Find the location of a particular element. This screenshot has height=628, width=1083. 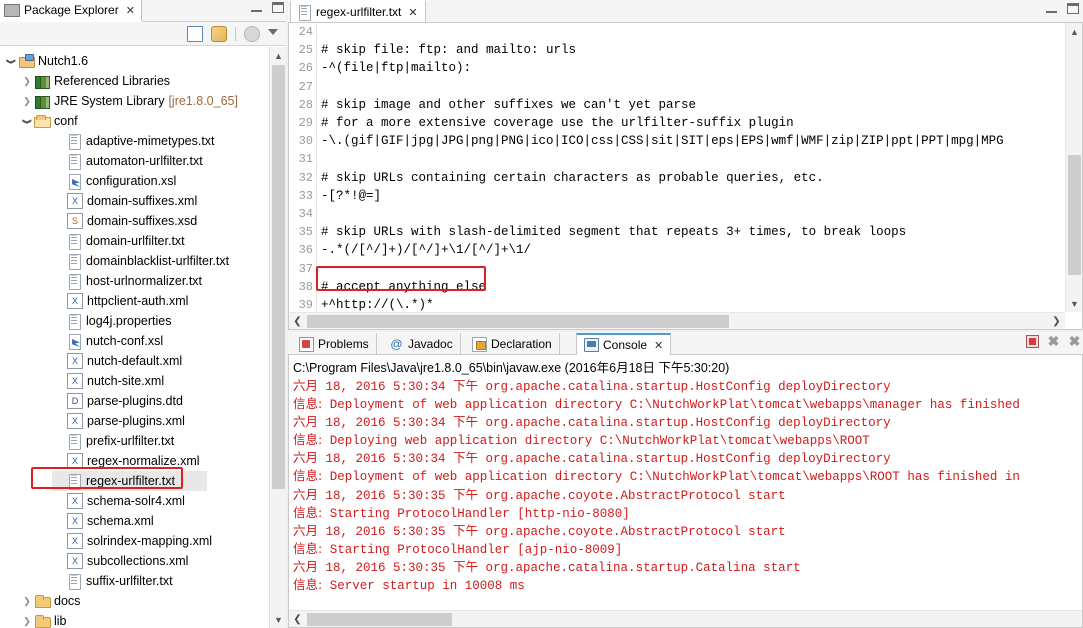

explorer-vertical-scrollbar: ▲ ▼ is located at coordinates (277, 337).